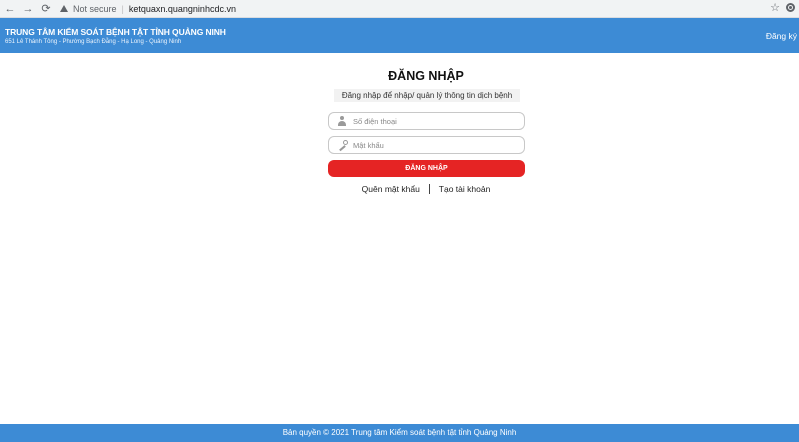  Describe the element at coordinates (182, 9) in the screenshot. I see `url-text: ketquaxn.quangninhcdc.vn` at that location.